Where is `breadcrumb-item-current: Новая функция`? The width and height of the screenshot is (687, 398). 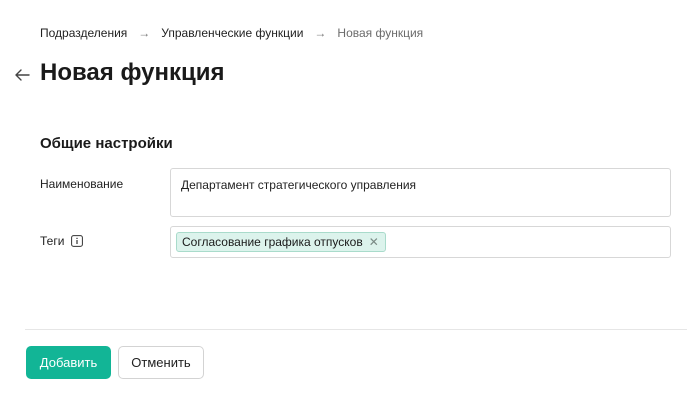
breadcrumb-item-current: Новая функция is located at coordinates (380, 33).